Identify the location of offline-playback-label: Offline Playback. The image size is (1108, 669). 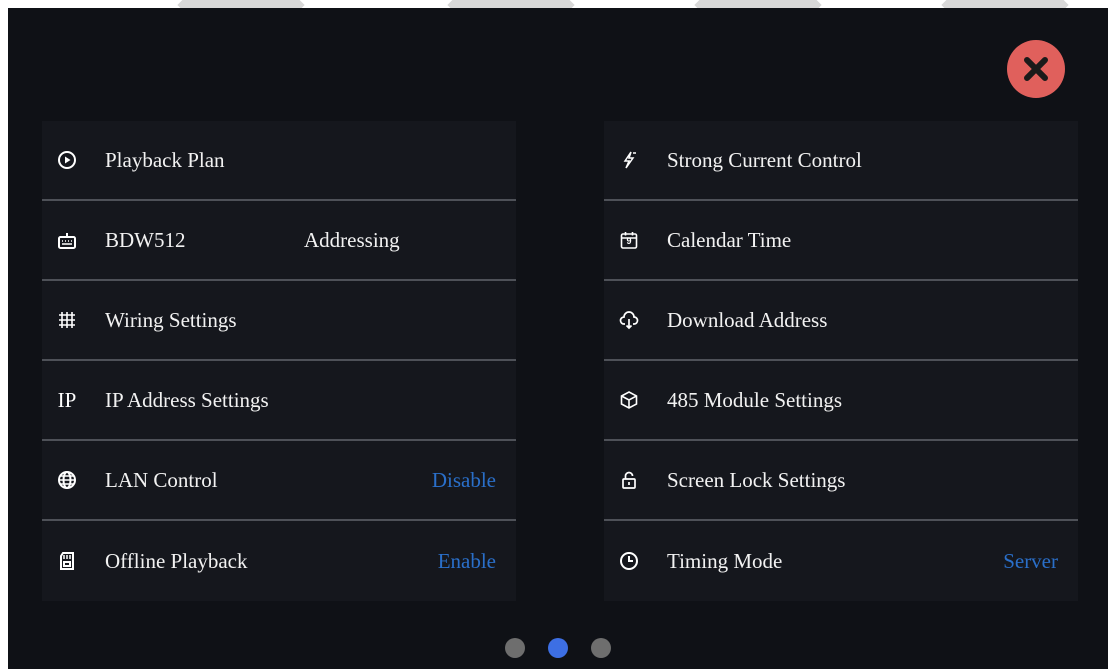
(176, 560).